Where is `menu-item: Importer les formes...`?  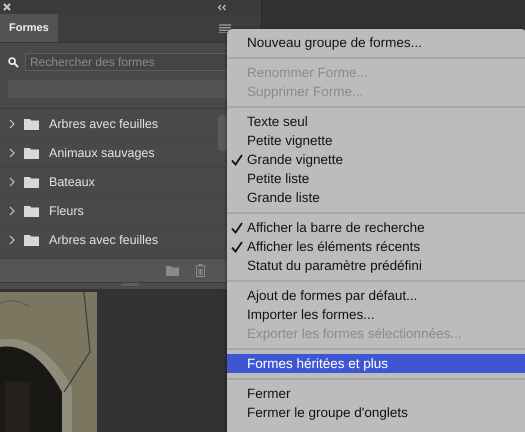
menu-item: Importer les formes... is located at coordinates (376, 314).